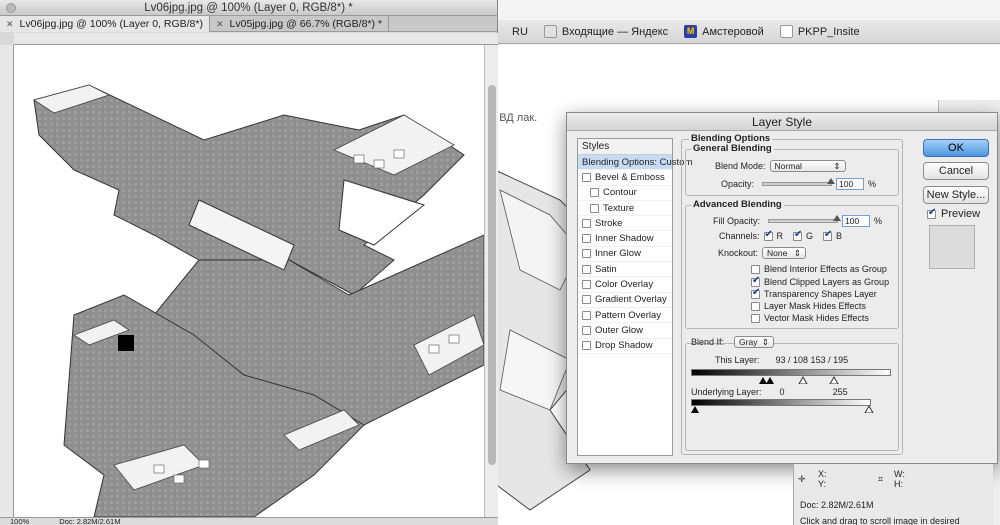 The height and width of the screenshot is (525, 1000). What do you see at coordinates (878, 221) in the screenshot?
I see `fill-opacity-percent: %` at bounding box center [878, 221].